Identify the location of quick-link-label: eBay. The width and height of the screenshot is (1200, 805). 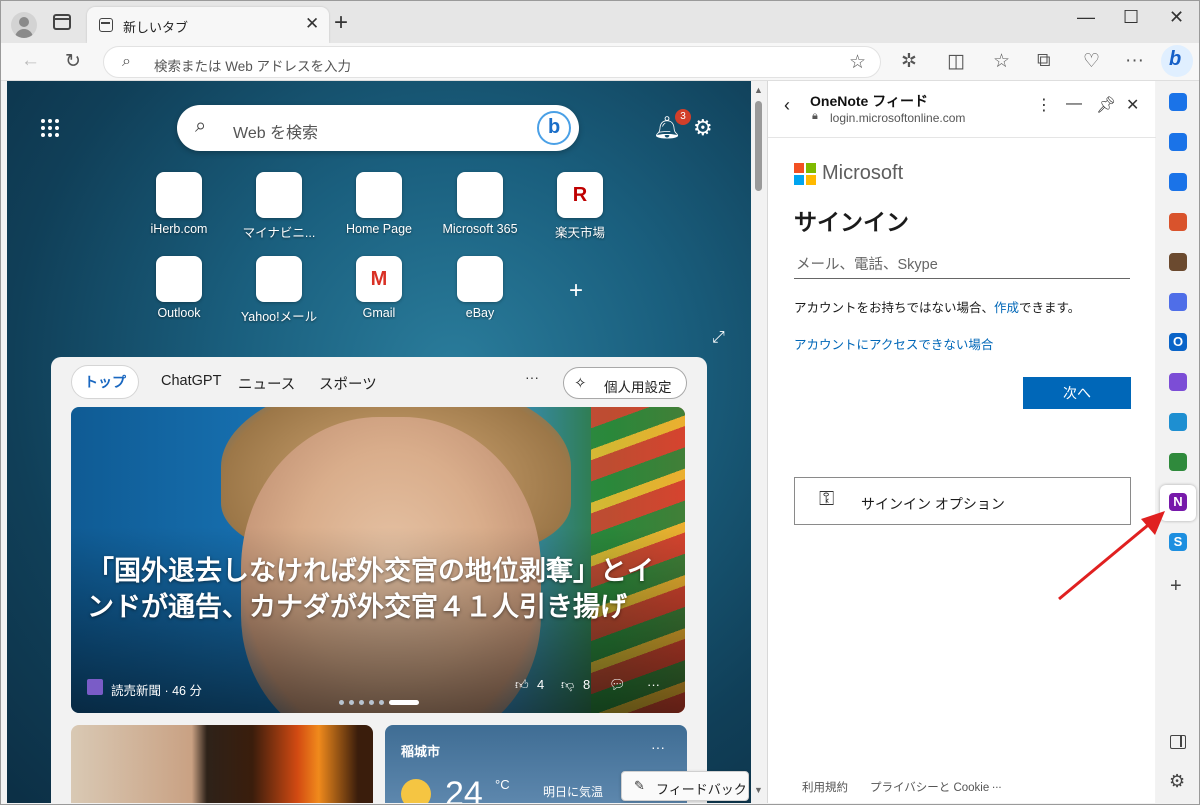
(480, 313).